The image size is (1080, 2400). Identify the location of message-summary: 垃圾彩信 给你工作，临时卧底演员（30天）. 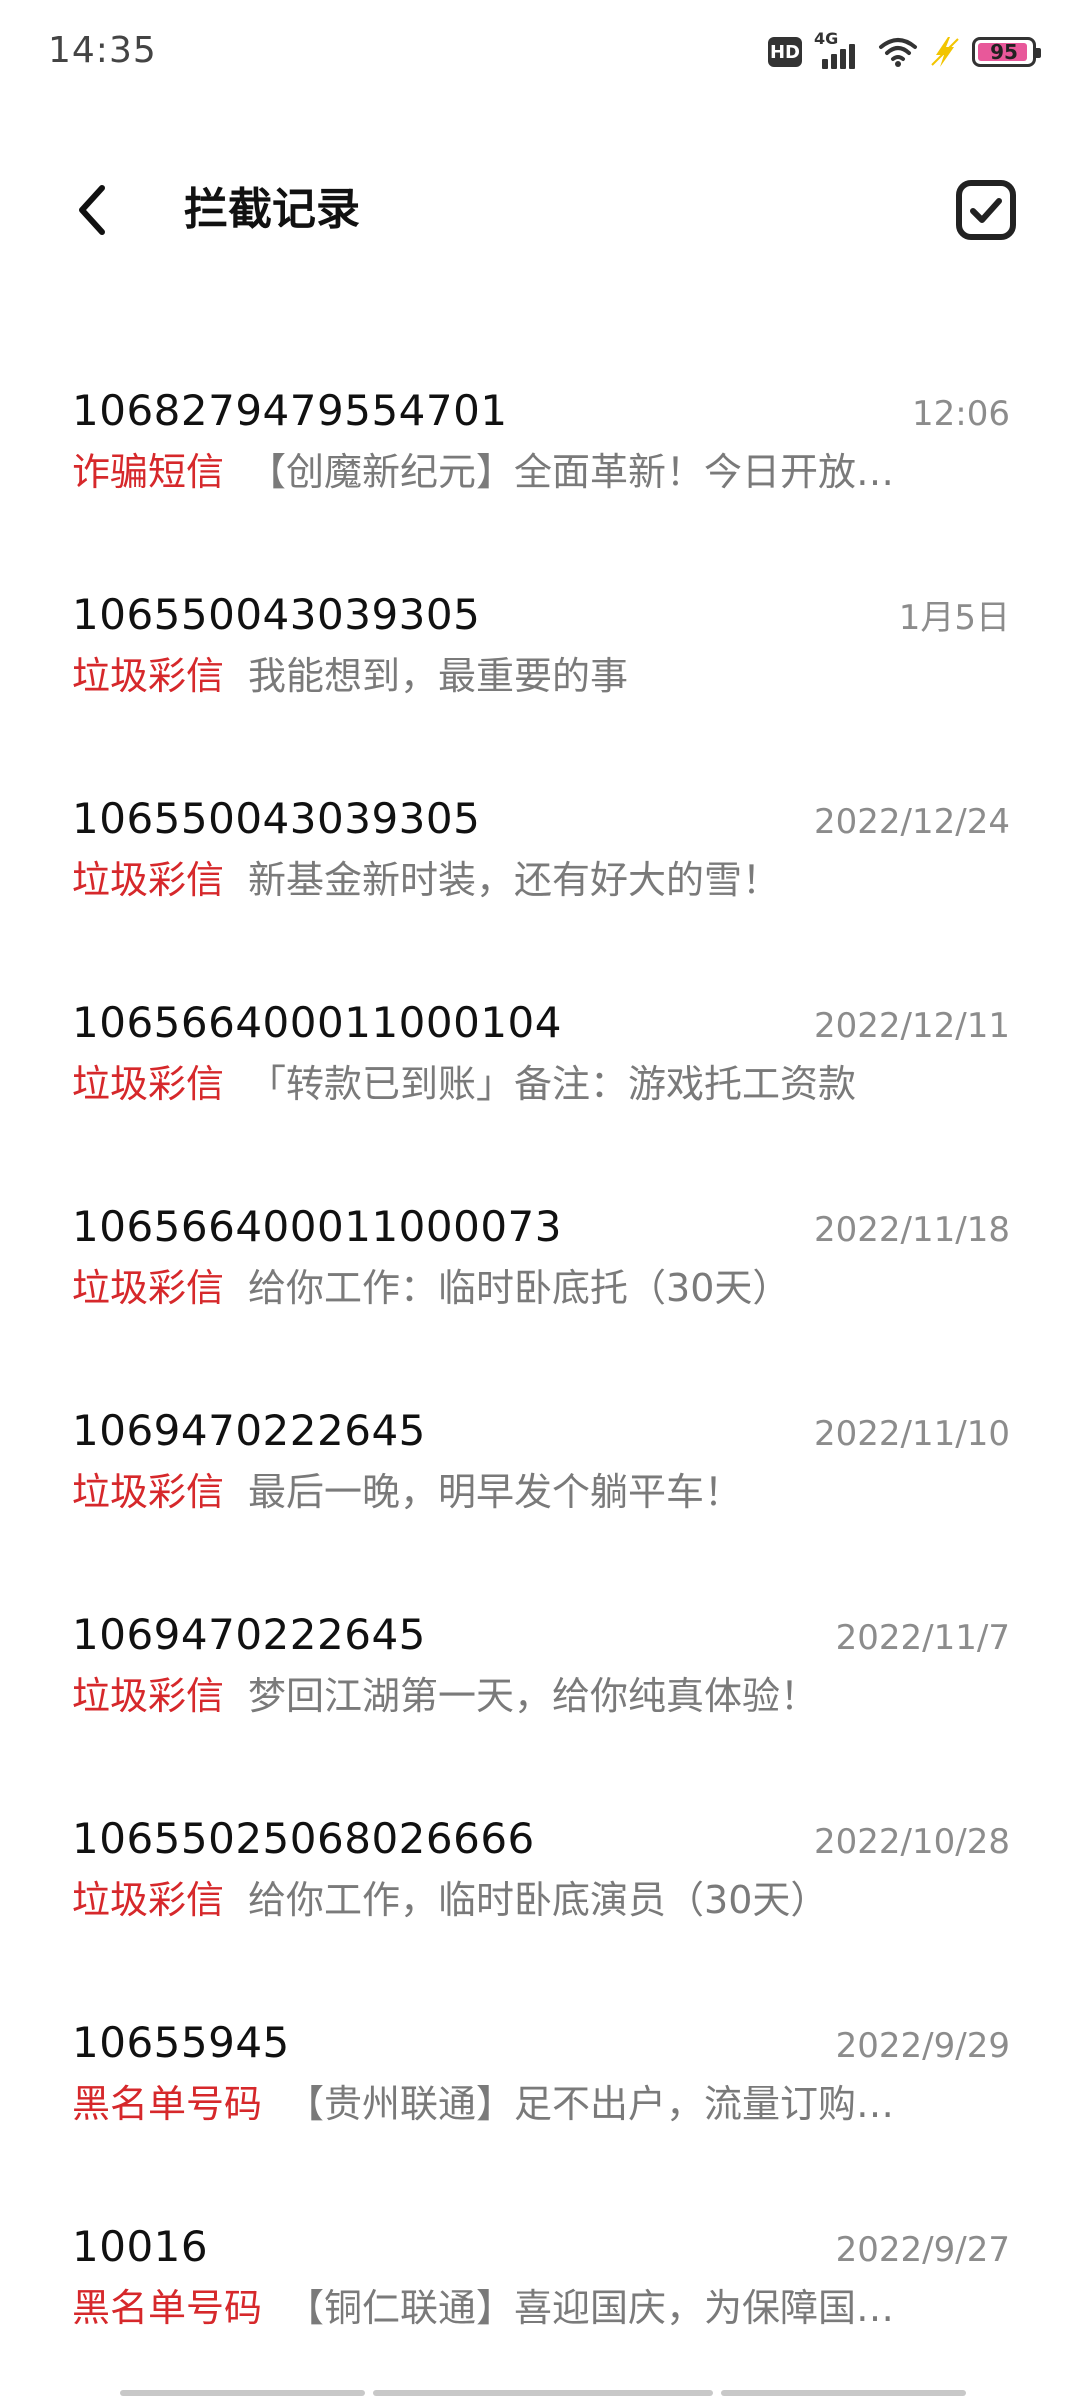
(541, 1900).